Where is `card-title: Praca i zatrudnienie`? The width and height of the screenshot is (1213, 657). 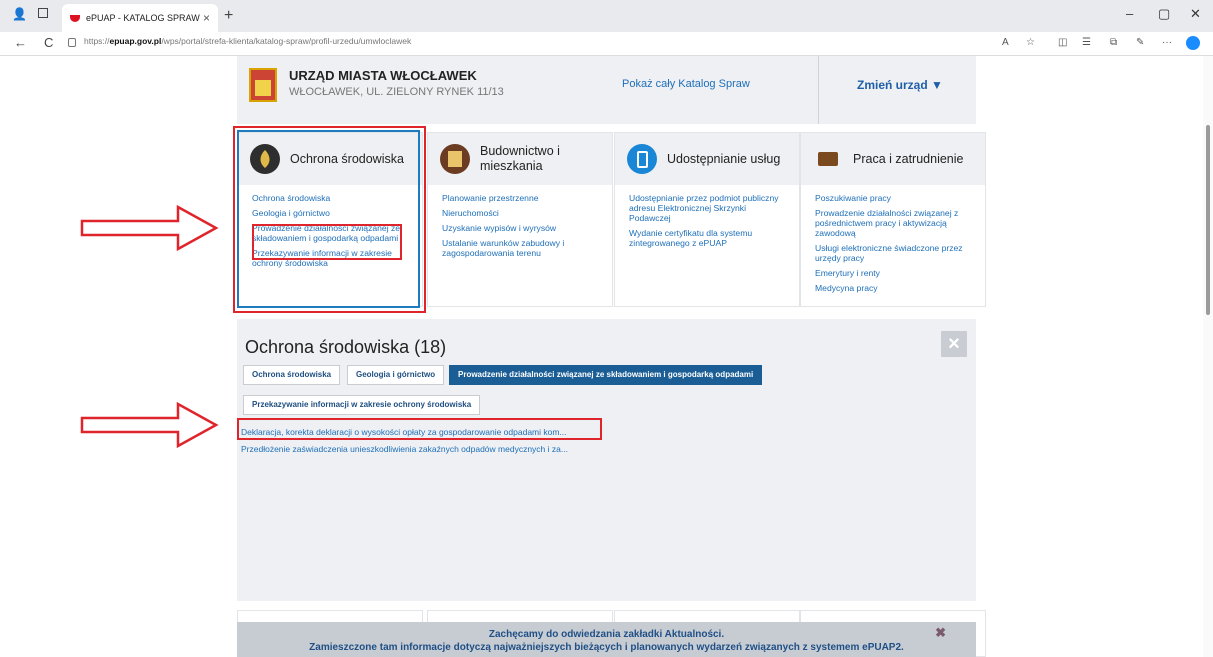 card-title: Praca i zatrudnienie is located at coordinates (908, 158).